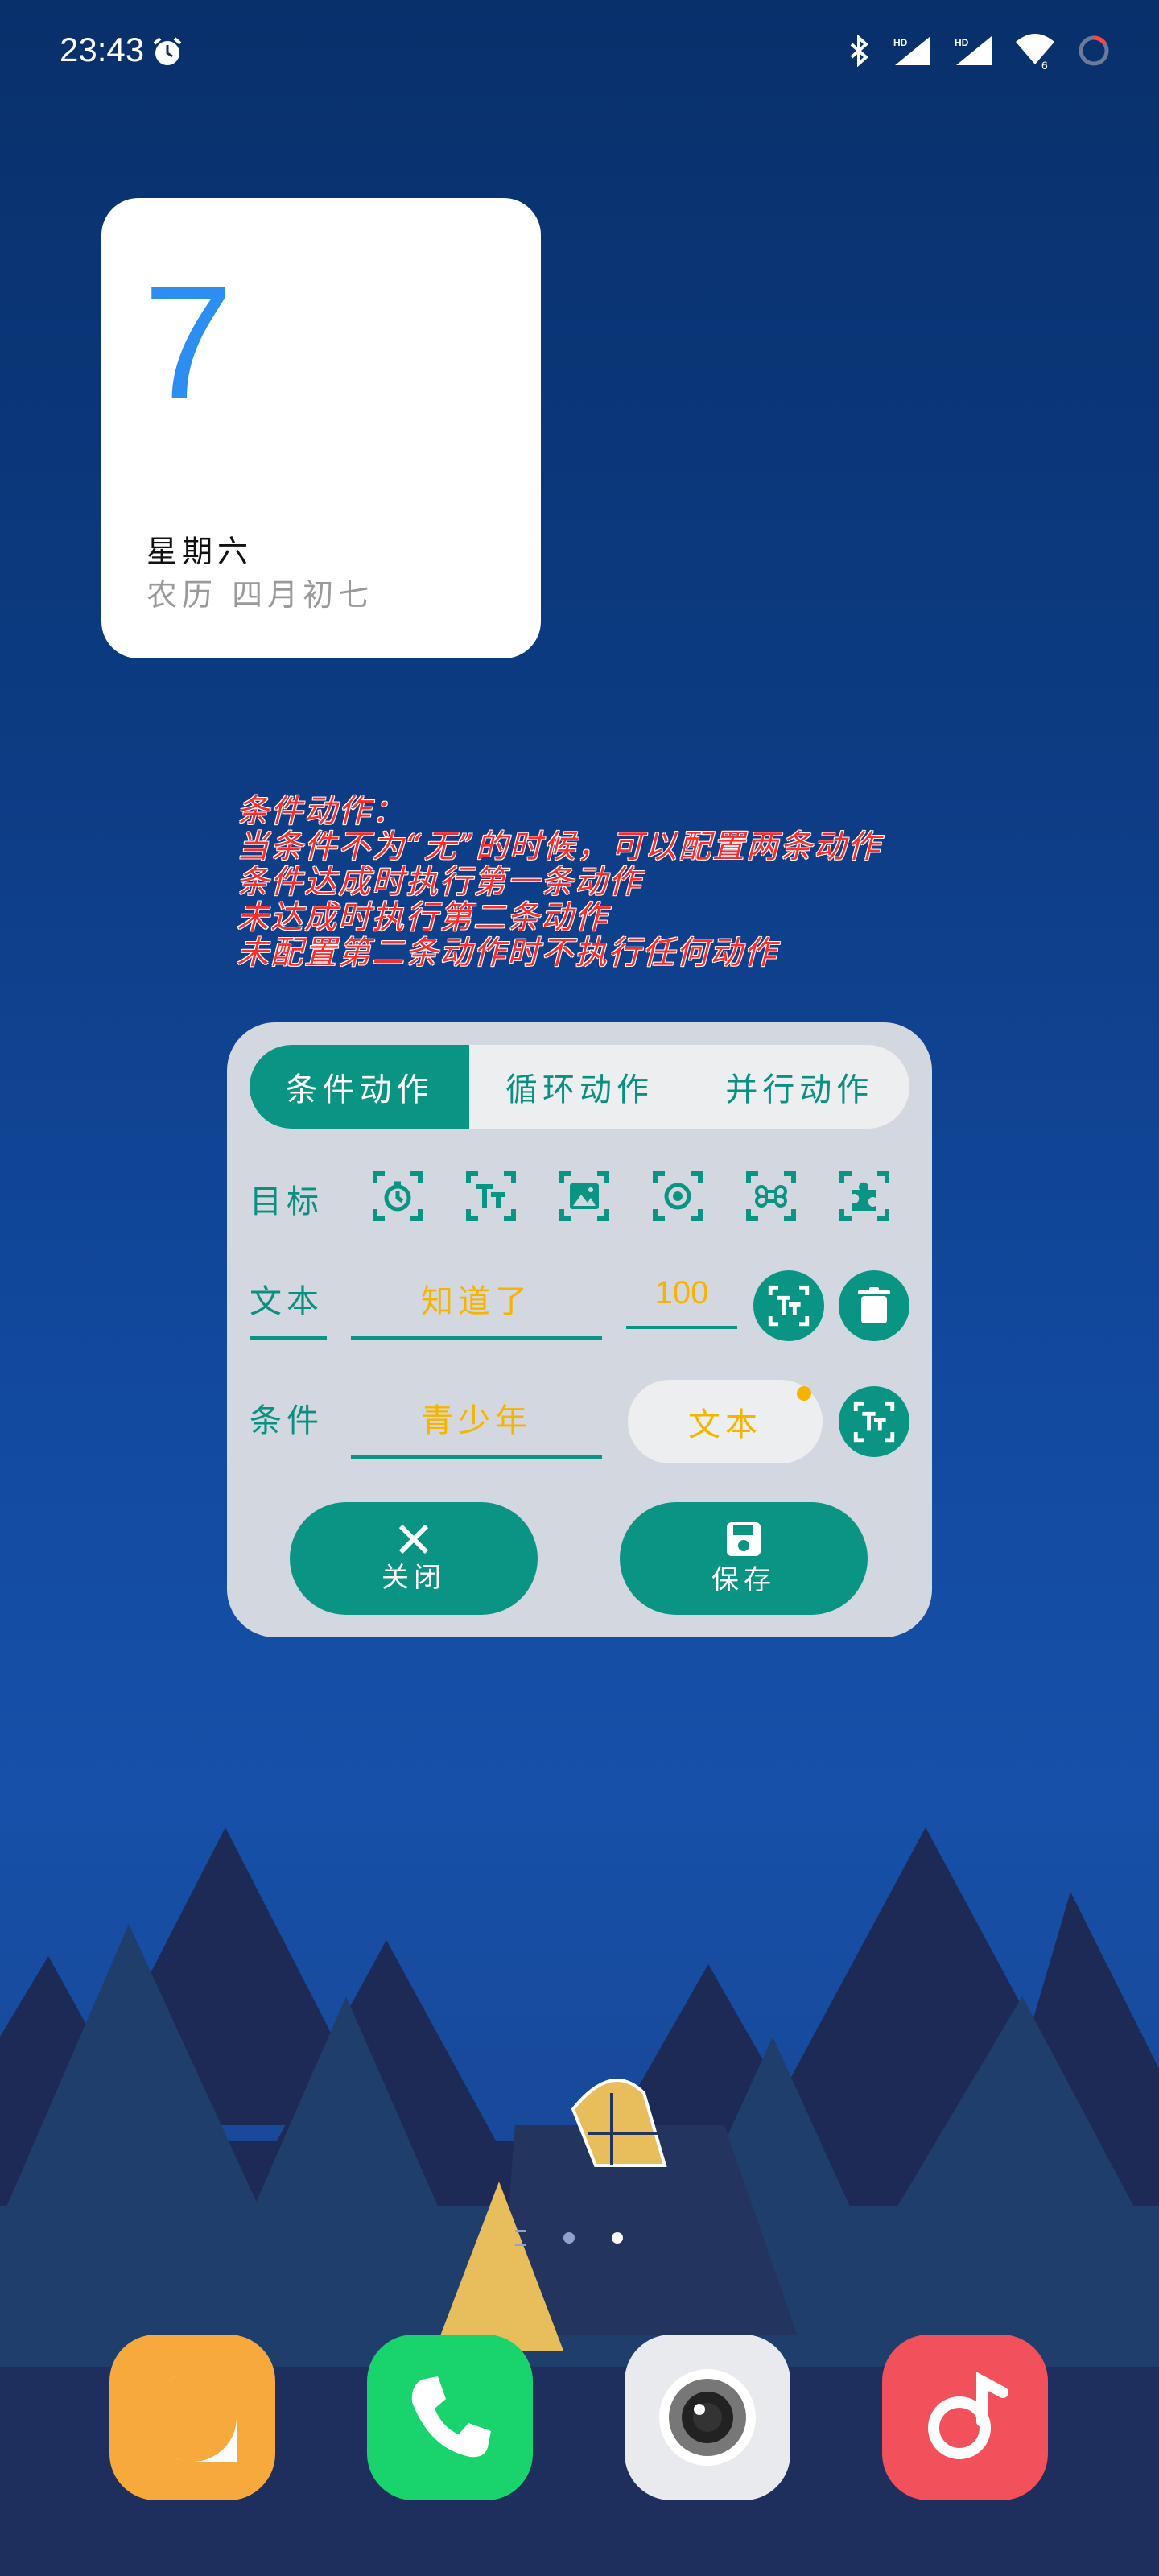 This screenshot has height=2576, width=1159. What do you see at coordinates (476, 1426) in the screenshot?
I see `condition-value-field: 青少年` at bounding box center [476, 1426].